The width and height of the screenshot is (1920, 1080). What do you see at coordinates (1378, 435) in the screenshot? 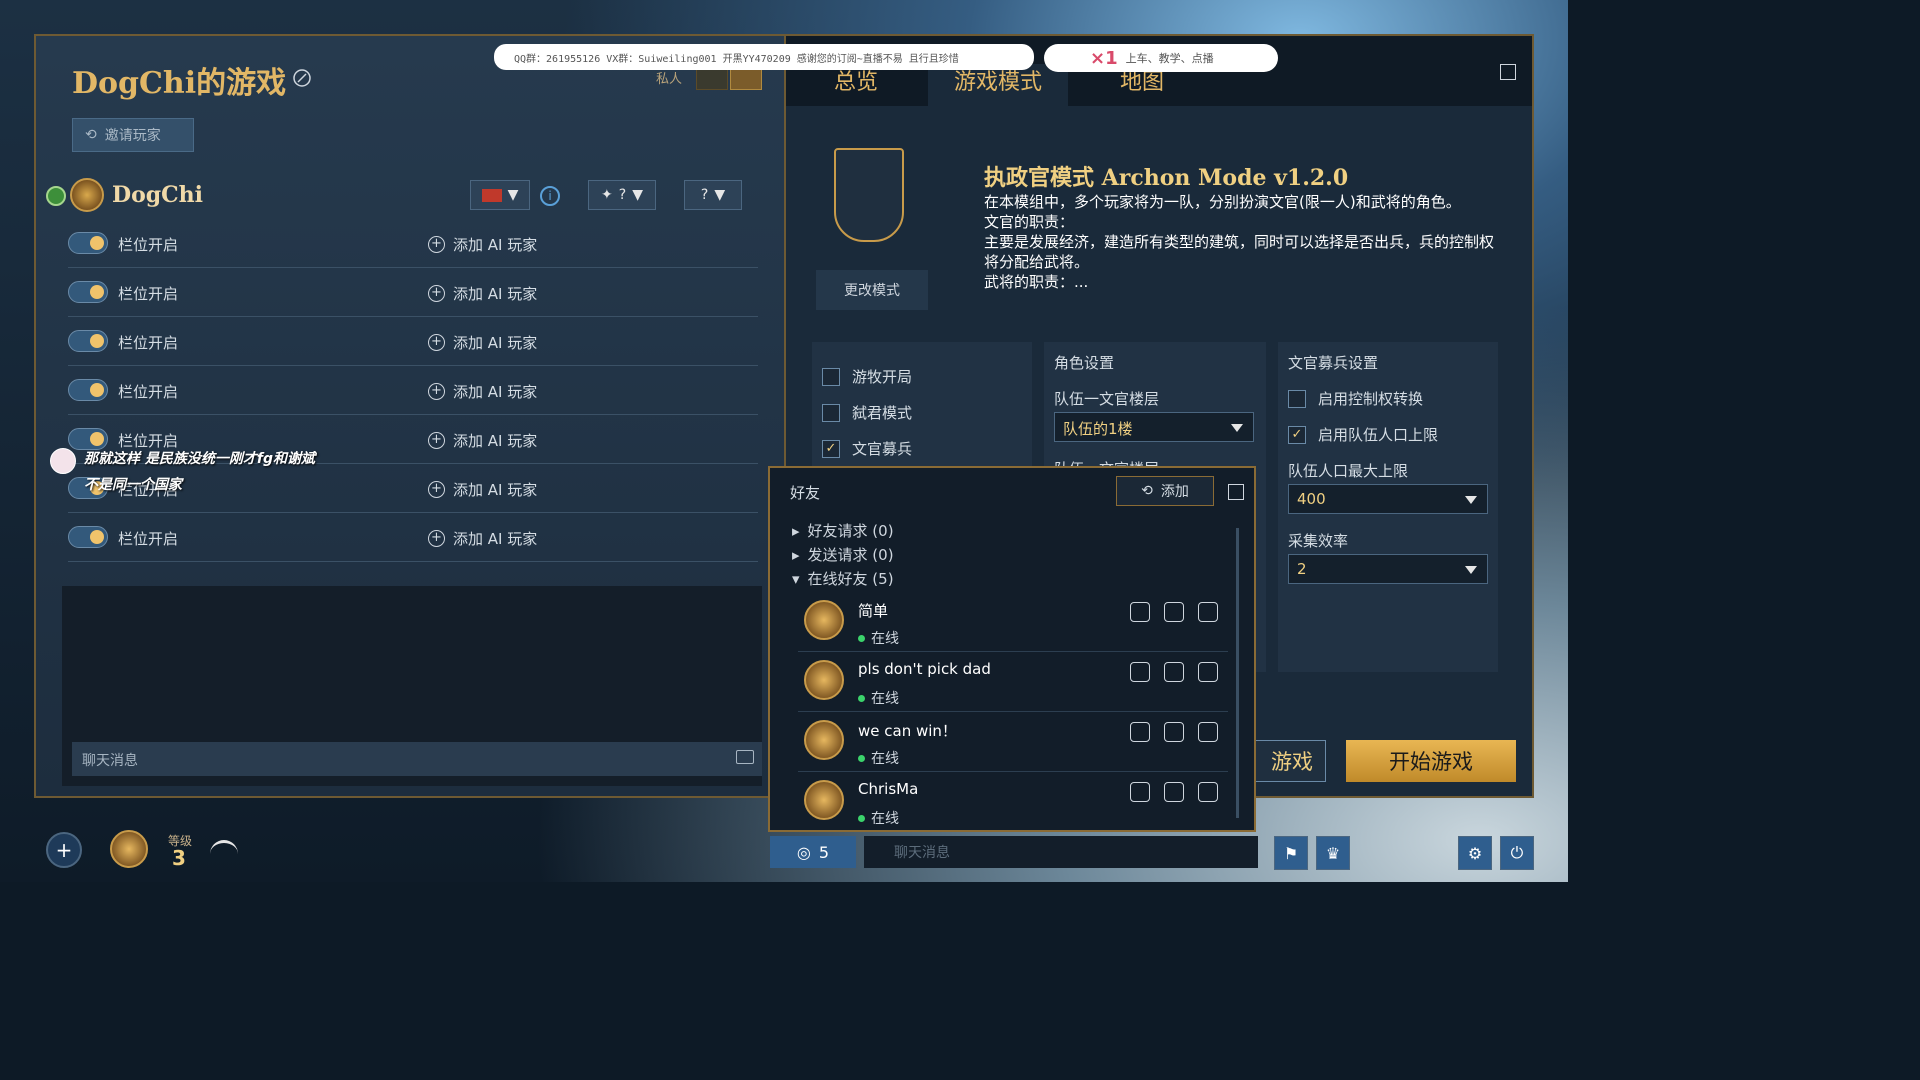
I see `pop-limit-label: 启用队伍人口上限` at bounding box center [1378, 435].